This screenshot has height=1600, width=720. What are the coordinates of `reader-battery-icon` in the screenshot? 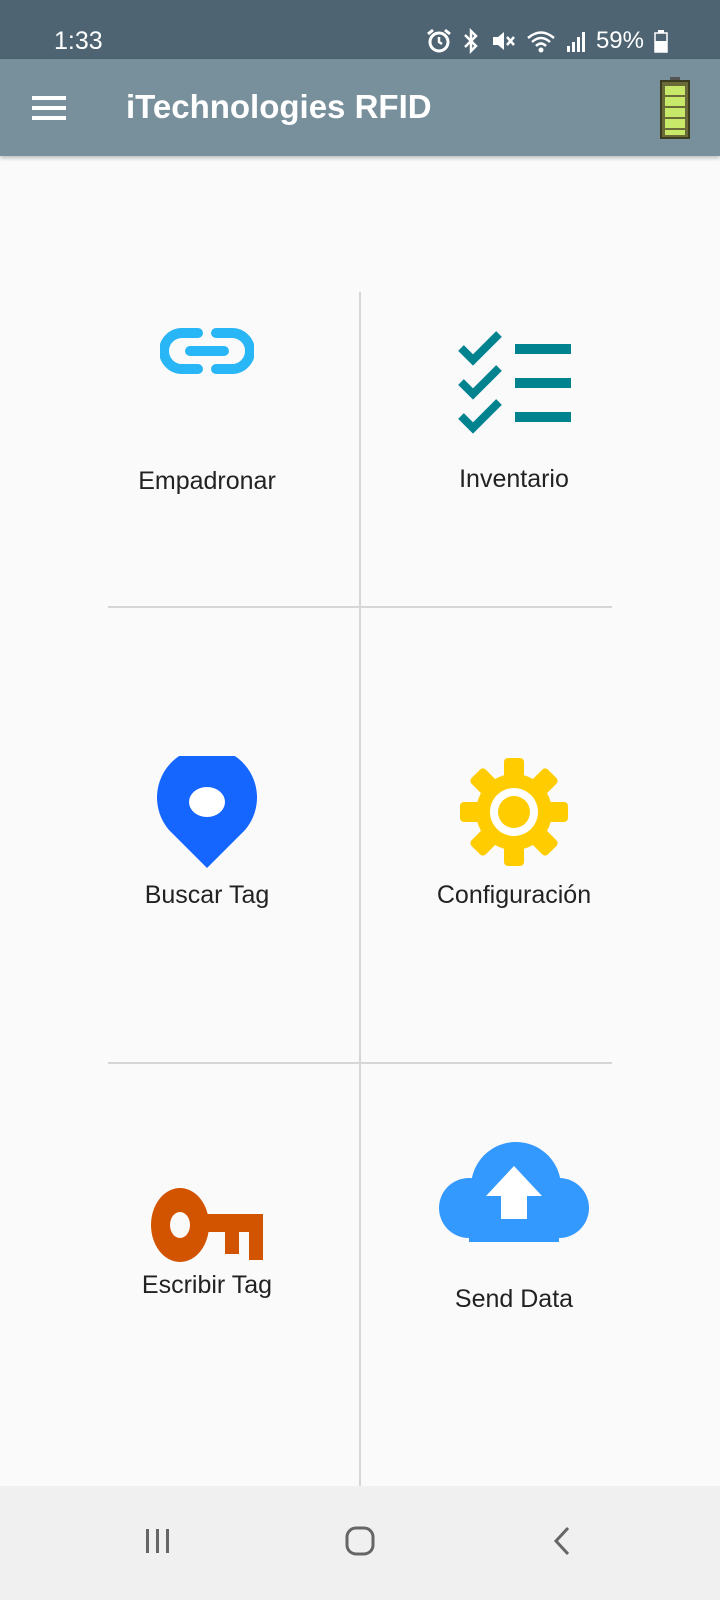 It's located at (675, 108).